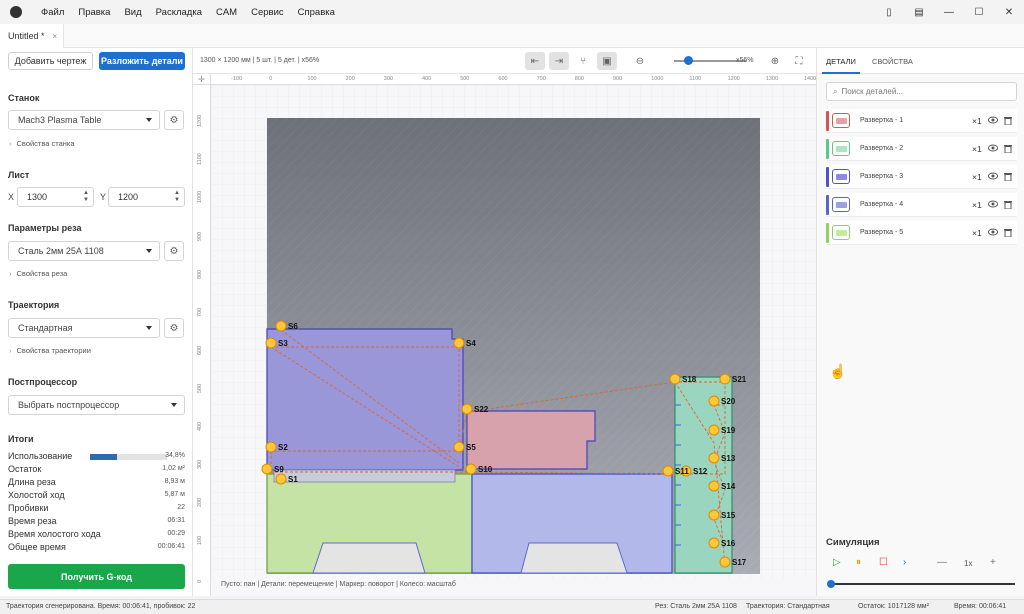 The image size is (1024, 614). Describe the element at coordinates (142, 61) in the screenshot. I see `nest-parts-button: Разложить детали` at that location.